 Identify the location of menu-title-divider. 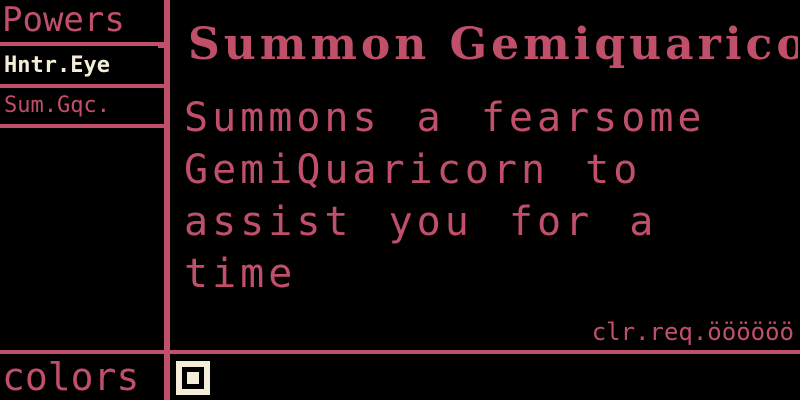
(82, 44).